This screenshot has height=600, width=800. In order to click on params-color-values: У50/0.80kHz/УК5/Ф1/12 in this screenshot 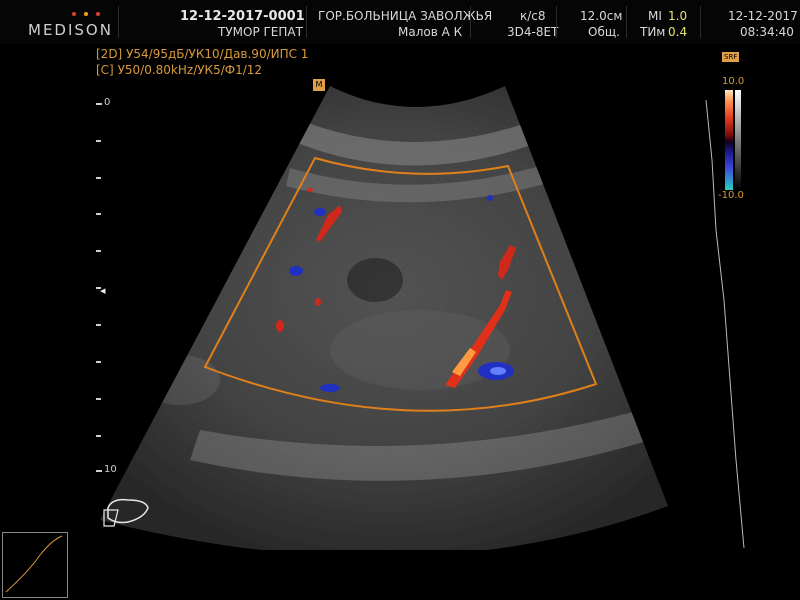, I will do `click(190, 70)`.